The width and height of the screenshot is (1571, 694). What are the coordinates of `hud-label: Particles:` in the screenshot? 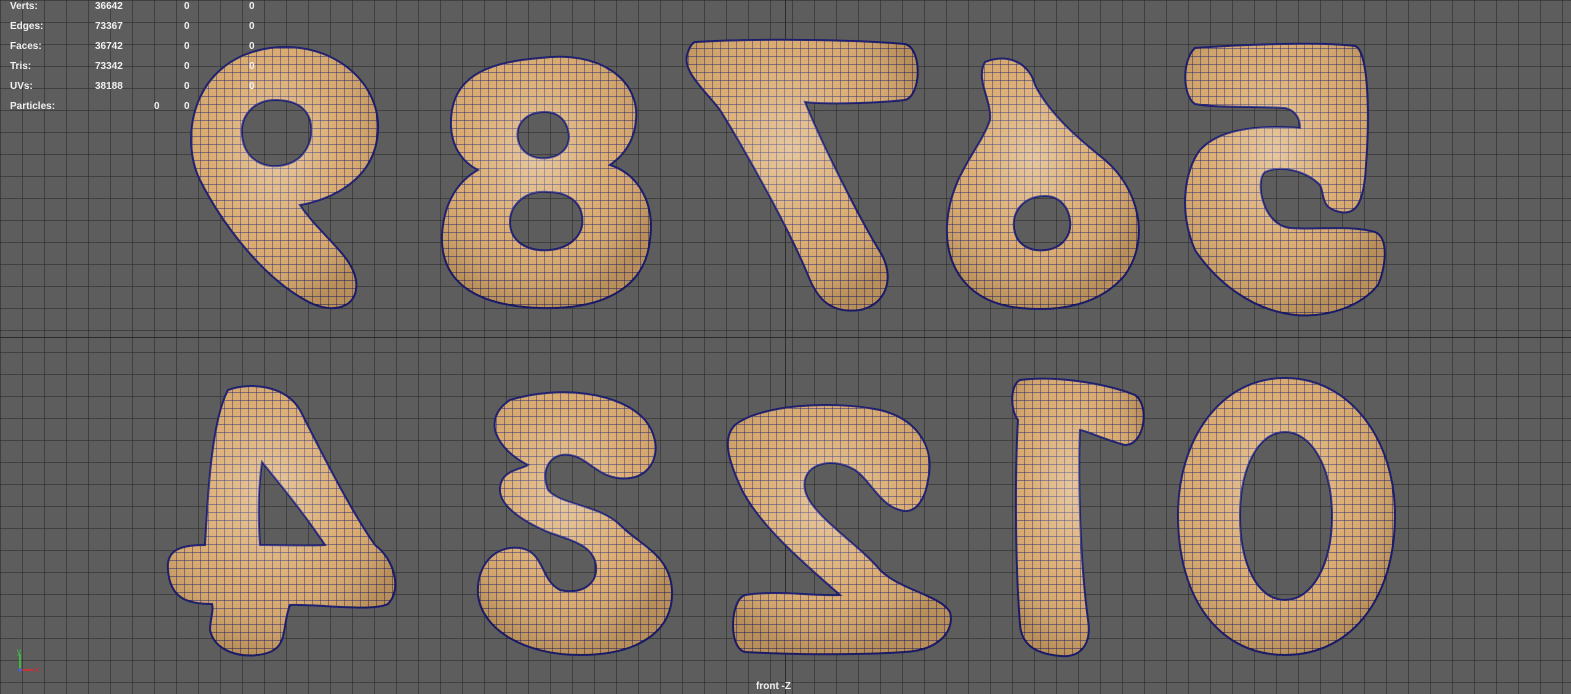 It's located at (33, 106).